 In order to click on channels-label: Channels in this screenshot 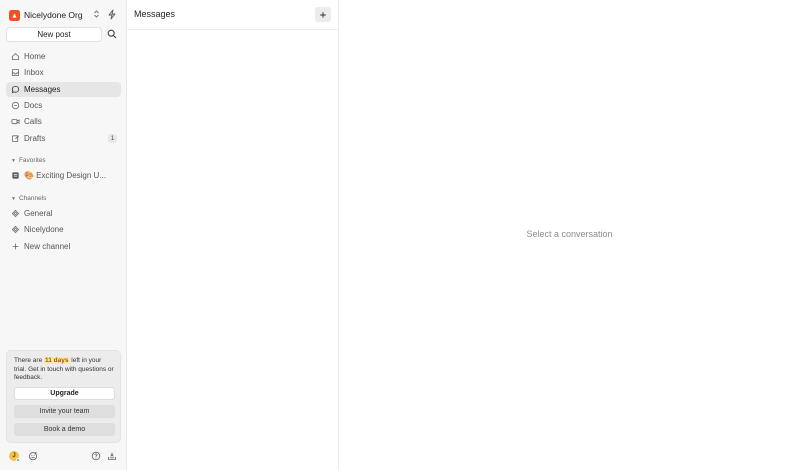, I will do `click(32, 198)`.